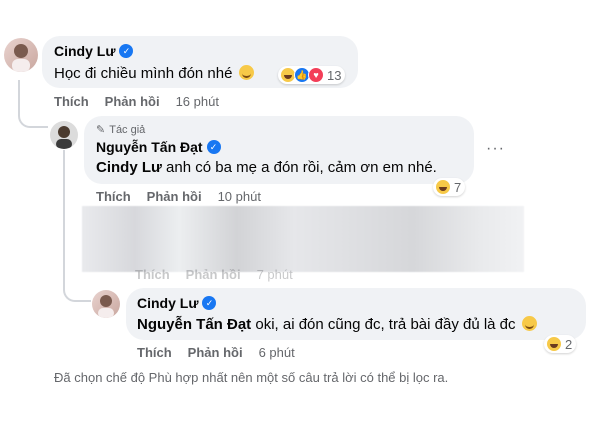 This screenshot has height=424, width=594. I want to click on pencil-icon: ✎, so click(101, 130).